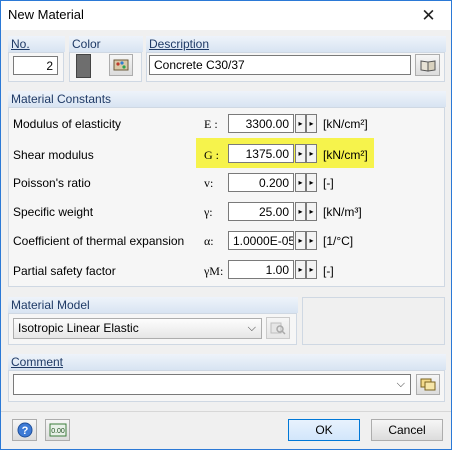 This screenshot has height=450, width=452. I want to click on no-group-header: No., so click(36, 44).